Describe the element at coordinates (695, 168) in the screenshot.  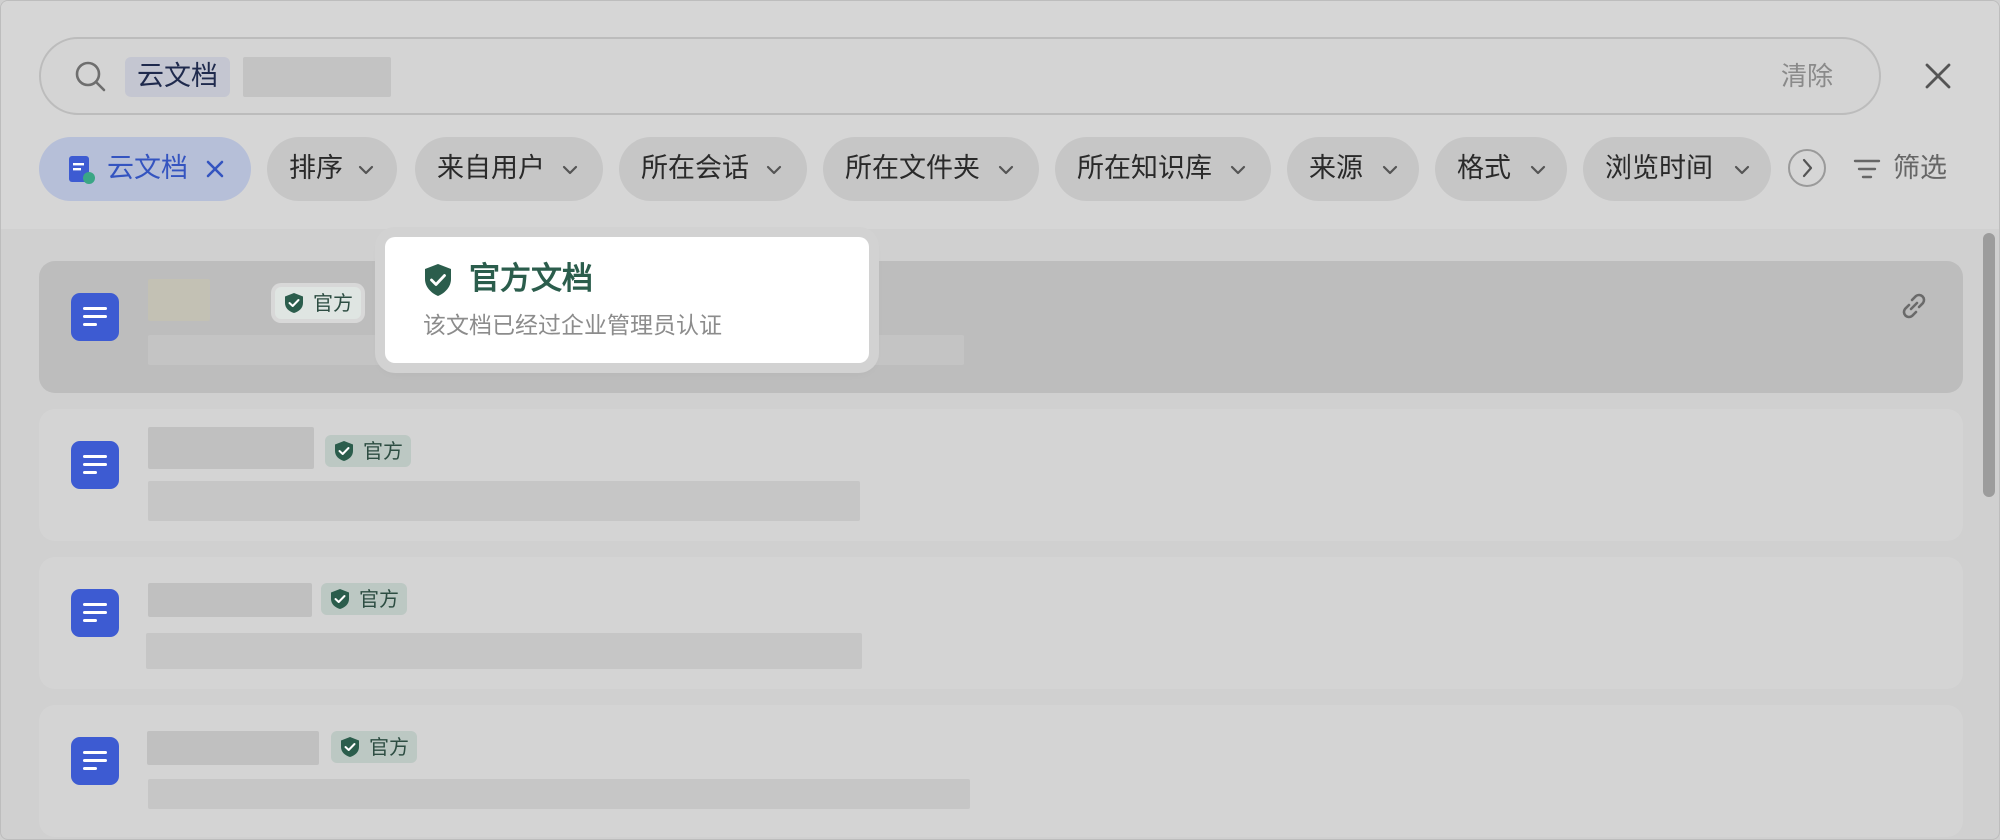
I see `chip-label: 所在会话` at that location.